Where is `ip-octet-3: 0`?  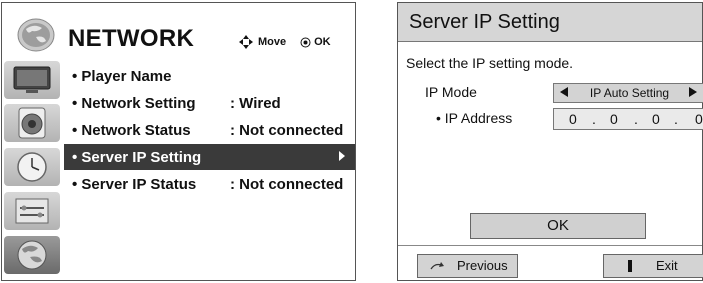
ip-octet-3: 0 is located at coordinates (656, 119).